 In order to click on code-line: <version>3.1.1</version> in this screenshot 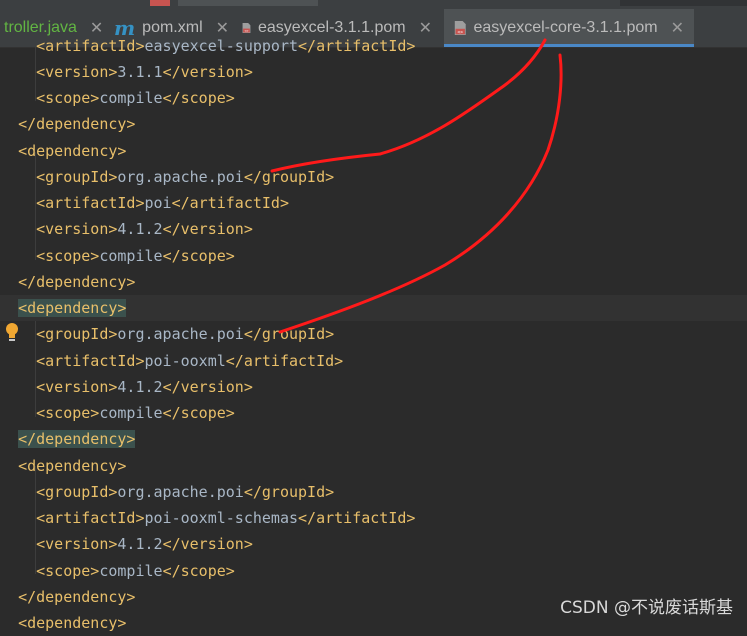, I will do `click(144, 72)`.